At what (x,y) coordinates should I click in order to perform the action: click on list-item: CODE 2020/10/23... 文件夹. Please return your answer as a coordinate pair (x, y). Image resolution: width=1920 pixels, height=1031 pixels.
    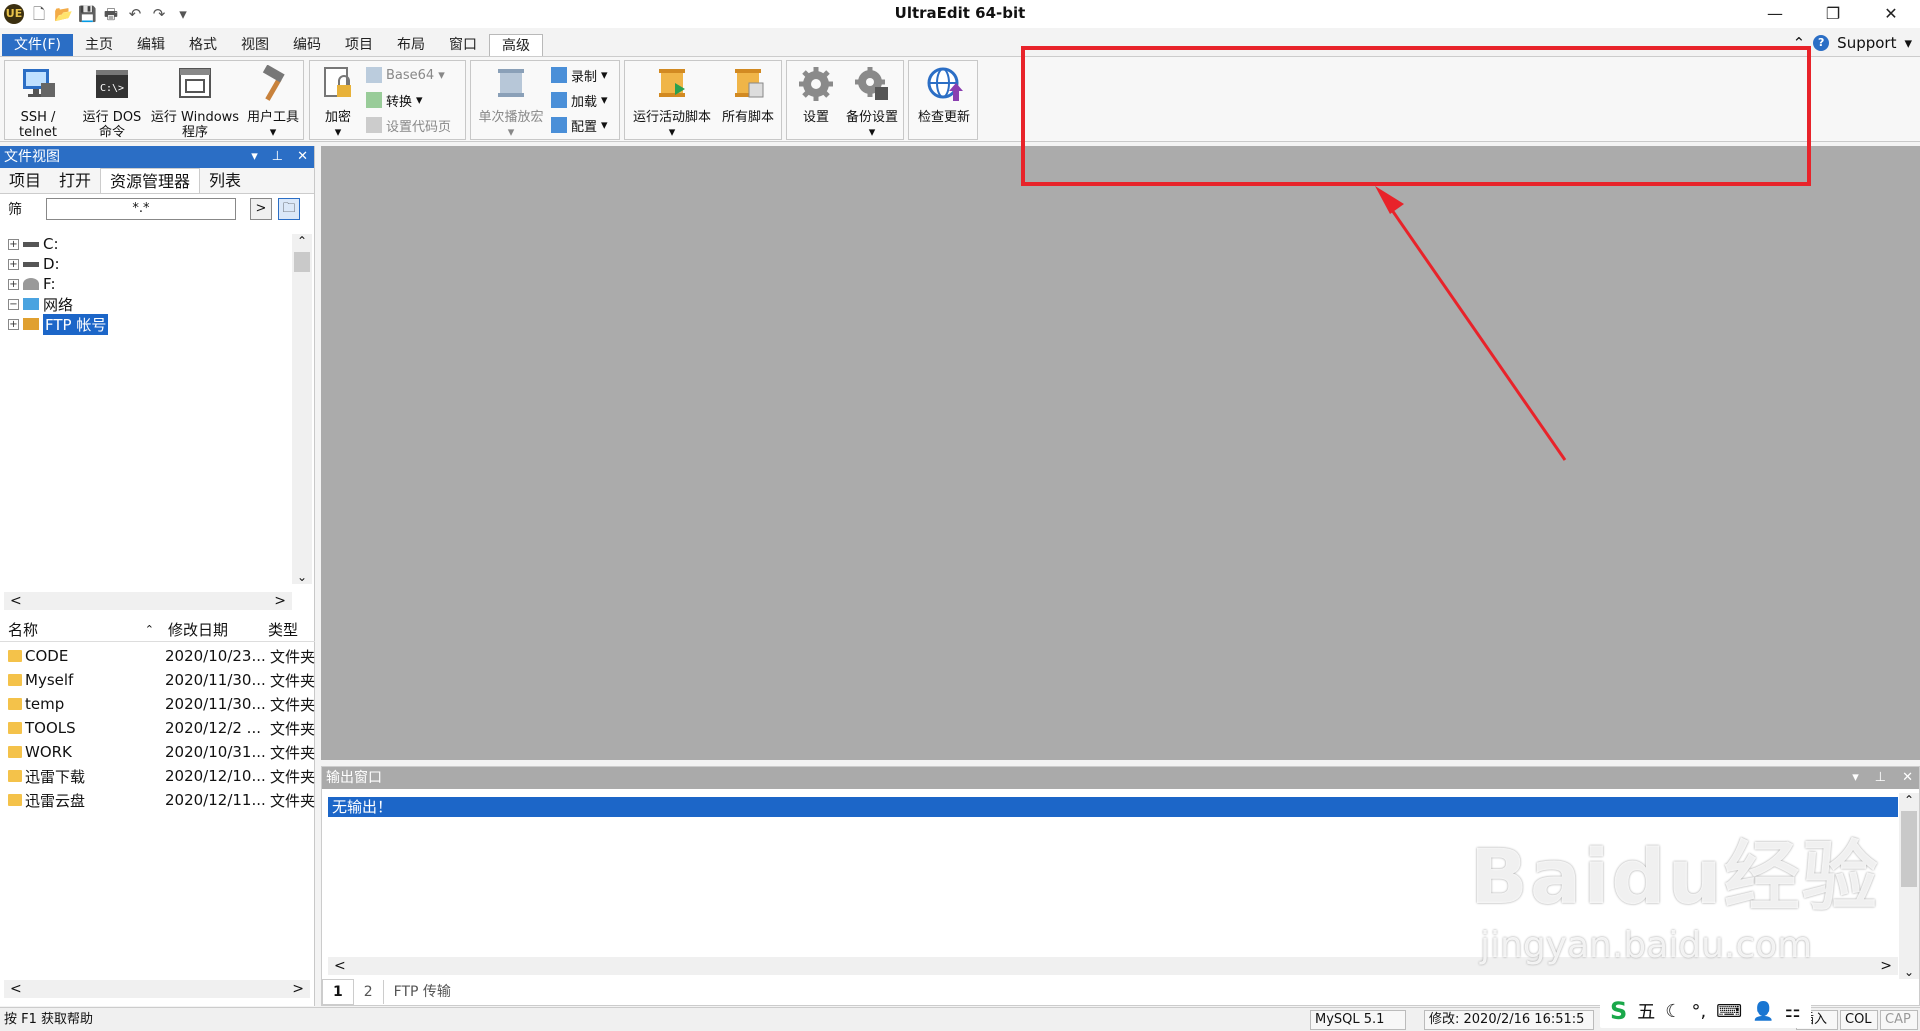
    Looking at the image, I should click on (157, 656).